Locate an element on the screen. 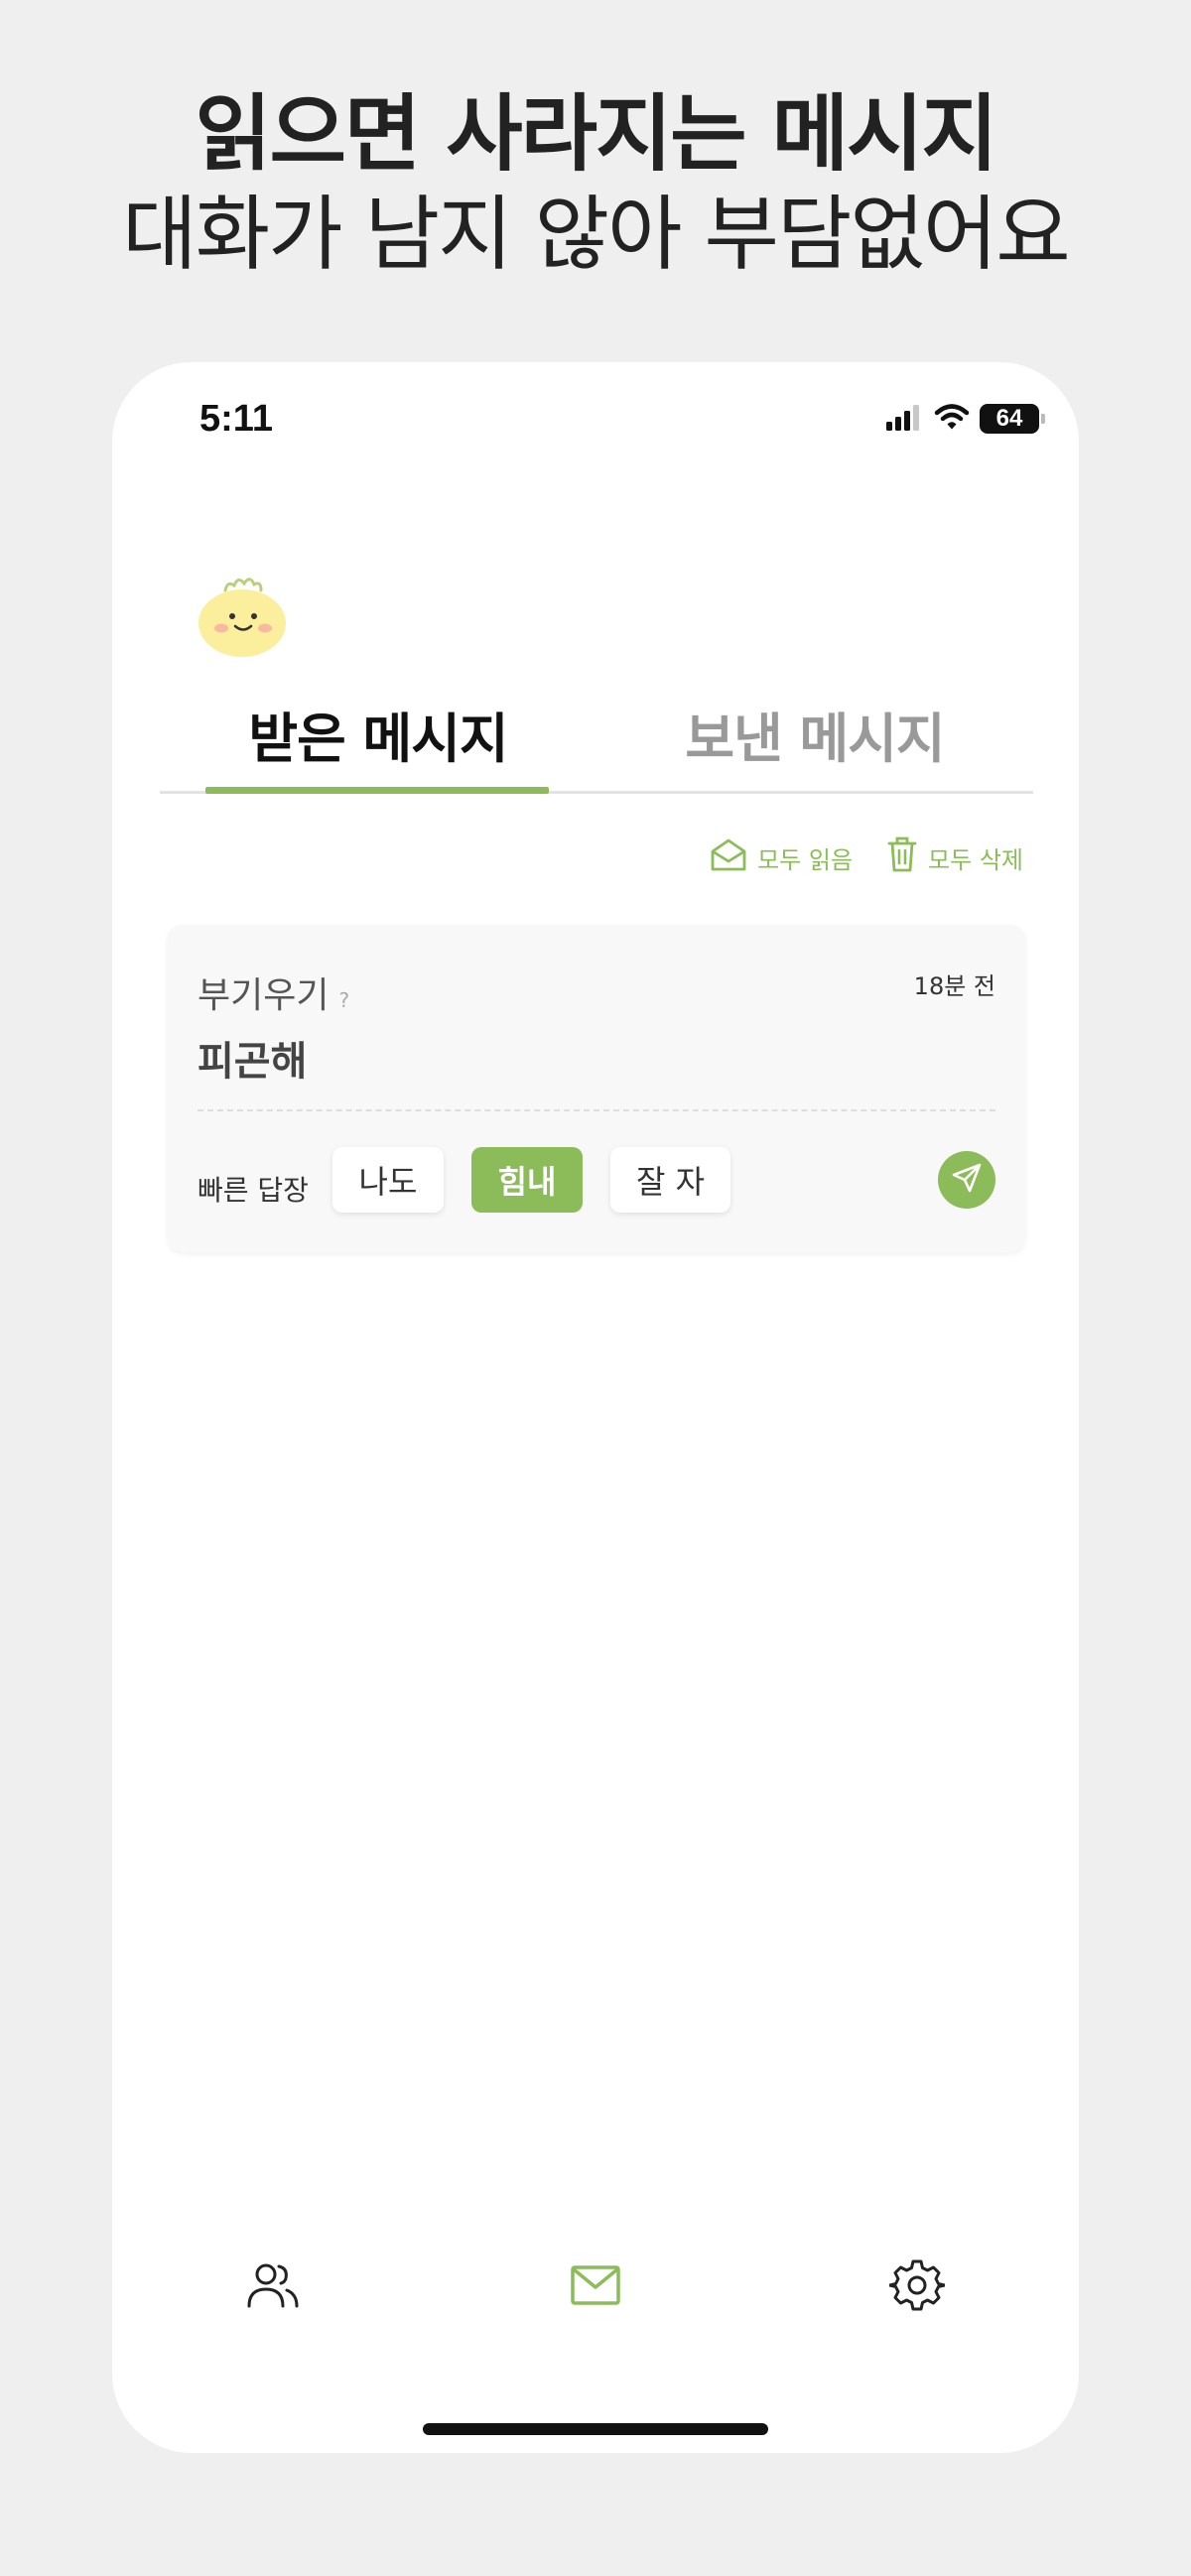 This screenshot has height=2576, width=1191. read-all-button: 모두 읽음 is located at coordinates (782, 858).